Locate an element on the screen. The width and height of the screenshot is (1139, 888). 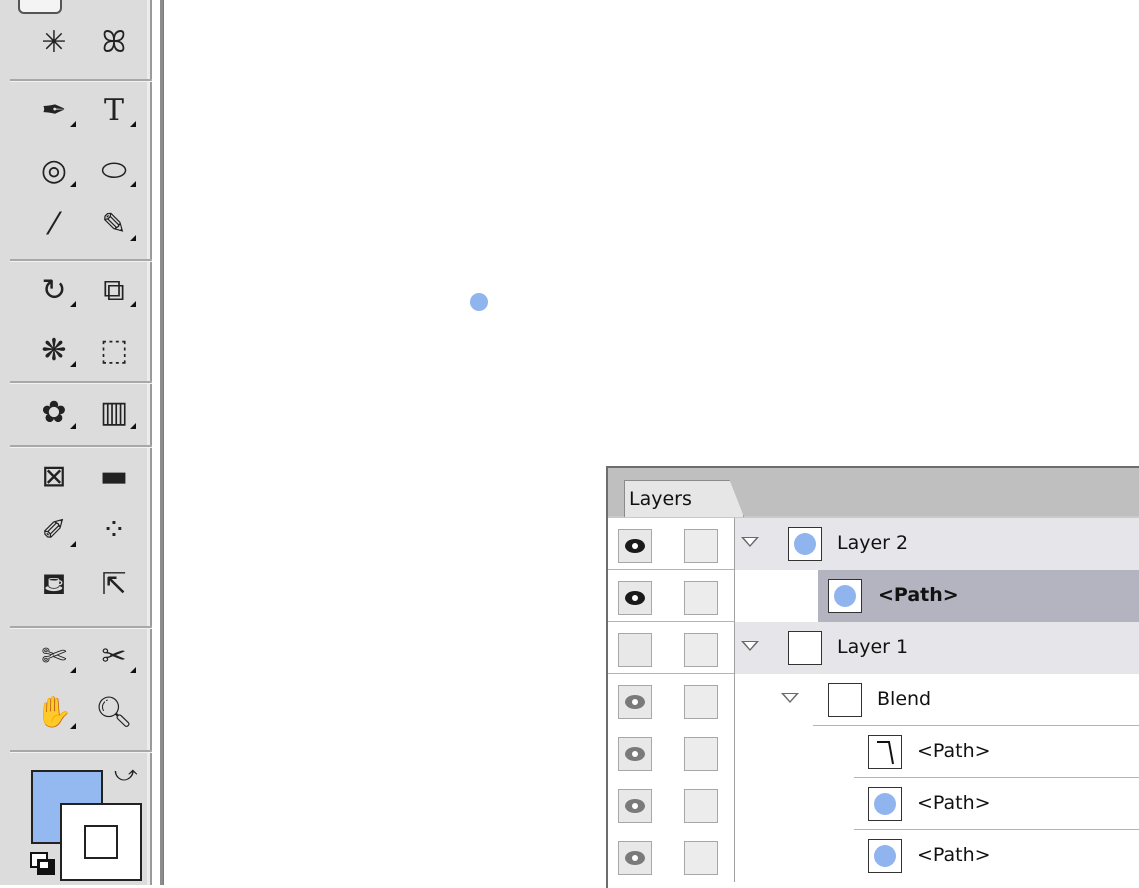
pencil-icon: ✎ is located at coordinates (114, 224).